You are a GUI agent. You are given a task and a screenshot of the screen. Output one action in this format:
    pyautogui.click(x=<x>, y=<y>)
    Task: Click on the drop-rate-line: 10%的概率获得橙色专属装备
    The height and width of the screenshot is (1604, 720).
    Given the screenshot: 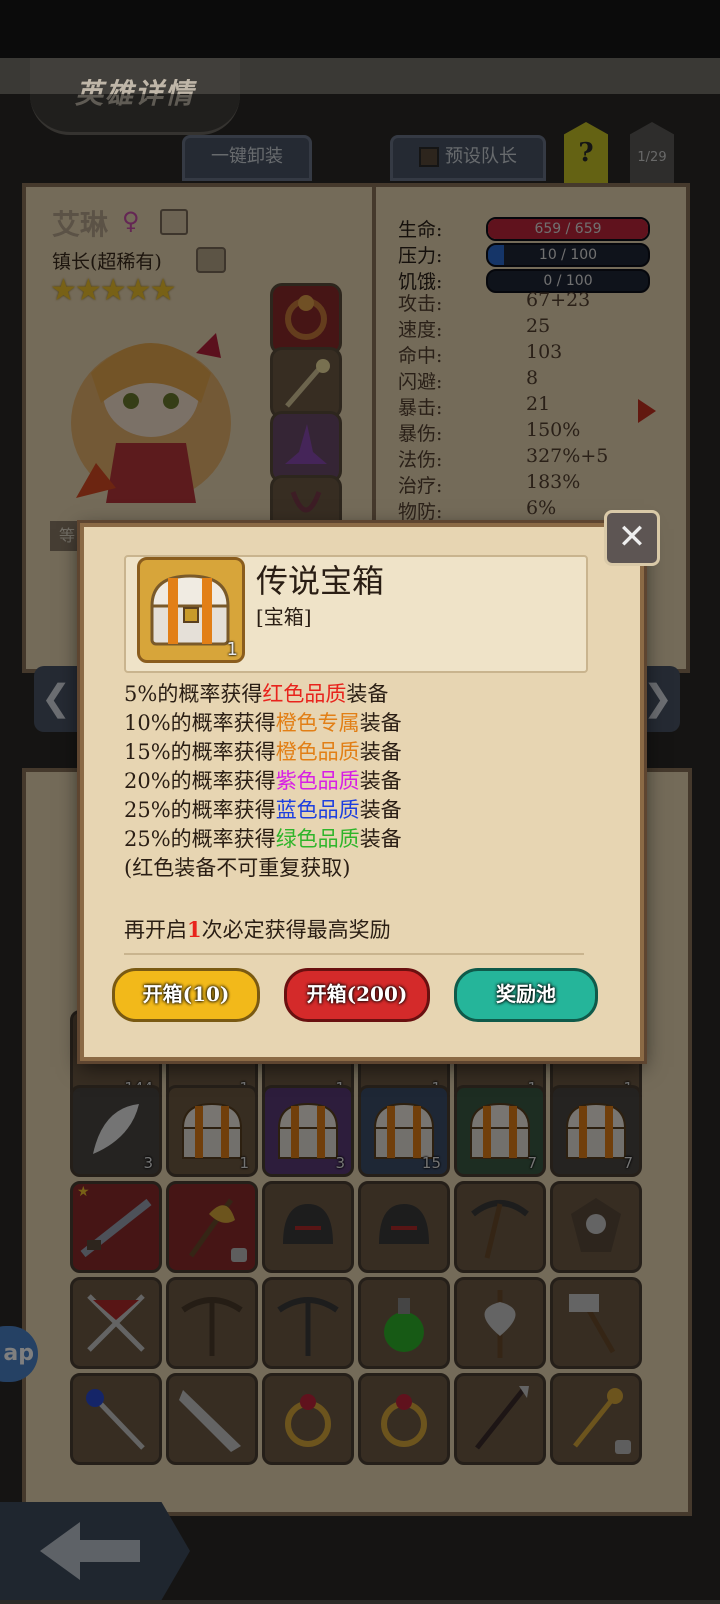 What is the action you would take?
    pyautogui.click(x=263, y=722)
    